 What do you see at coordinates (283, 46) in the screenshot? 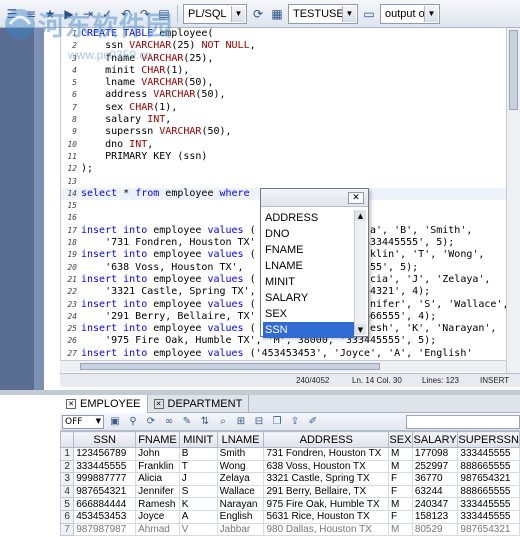
I see `code-line: 2 ssn VARCHAR(25) NOT NULL,` at bounding box center [283, 46].